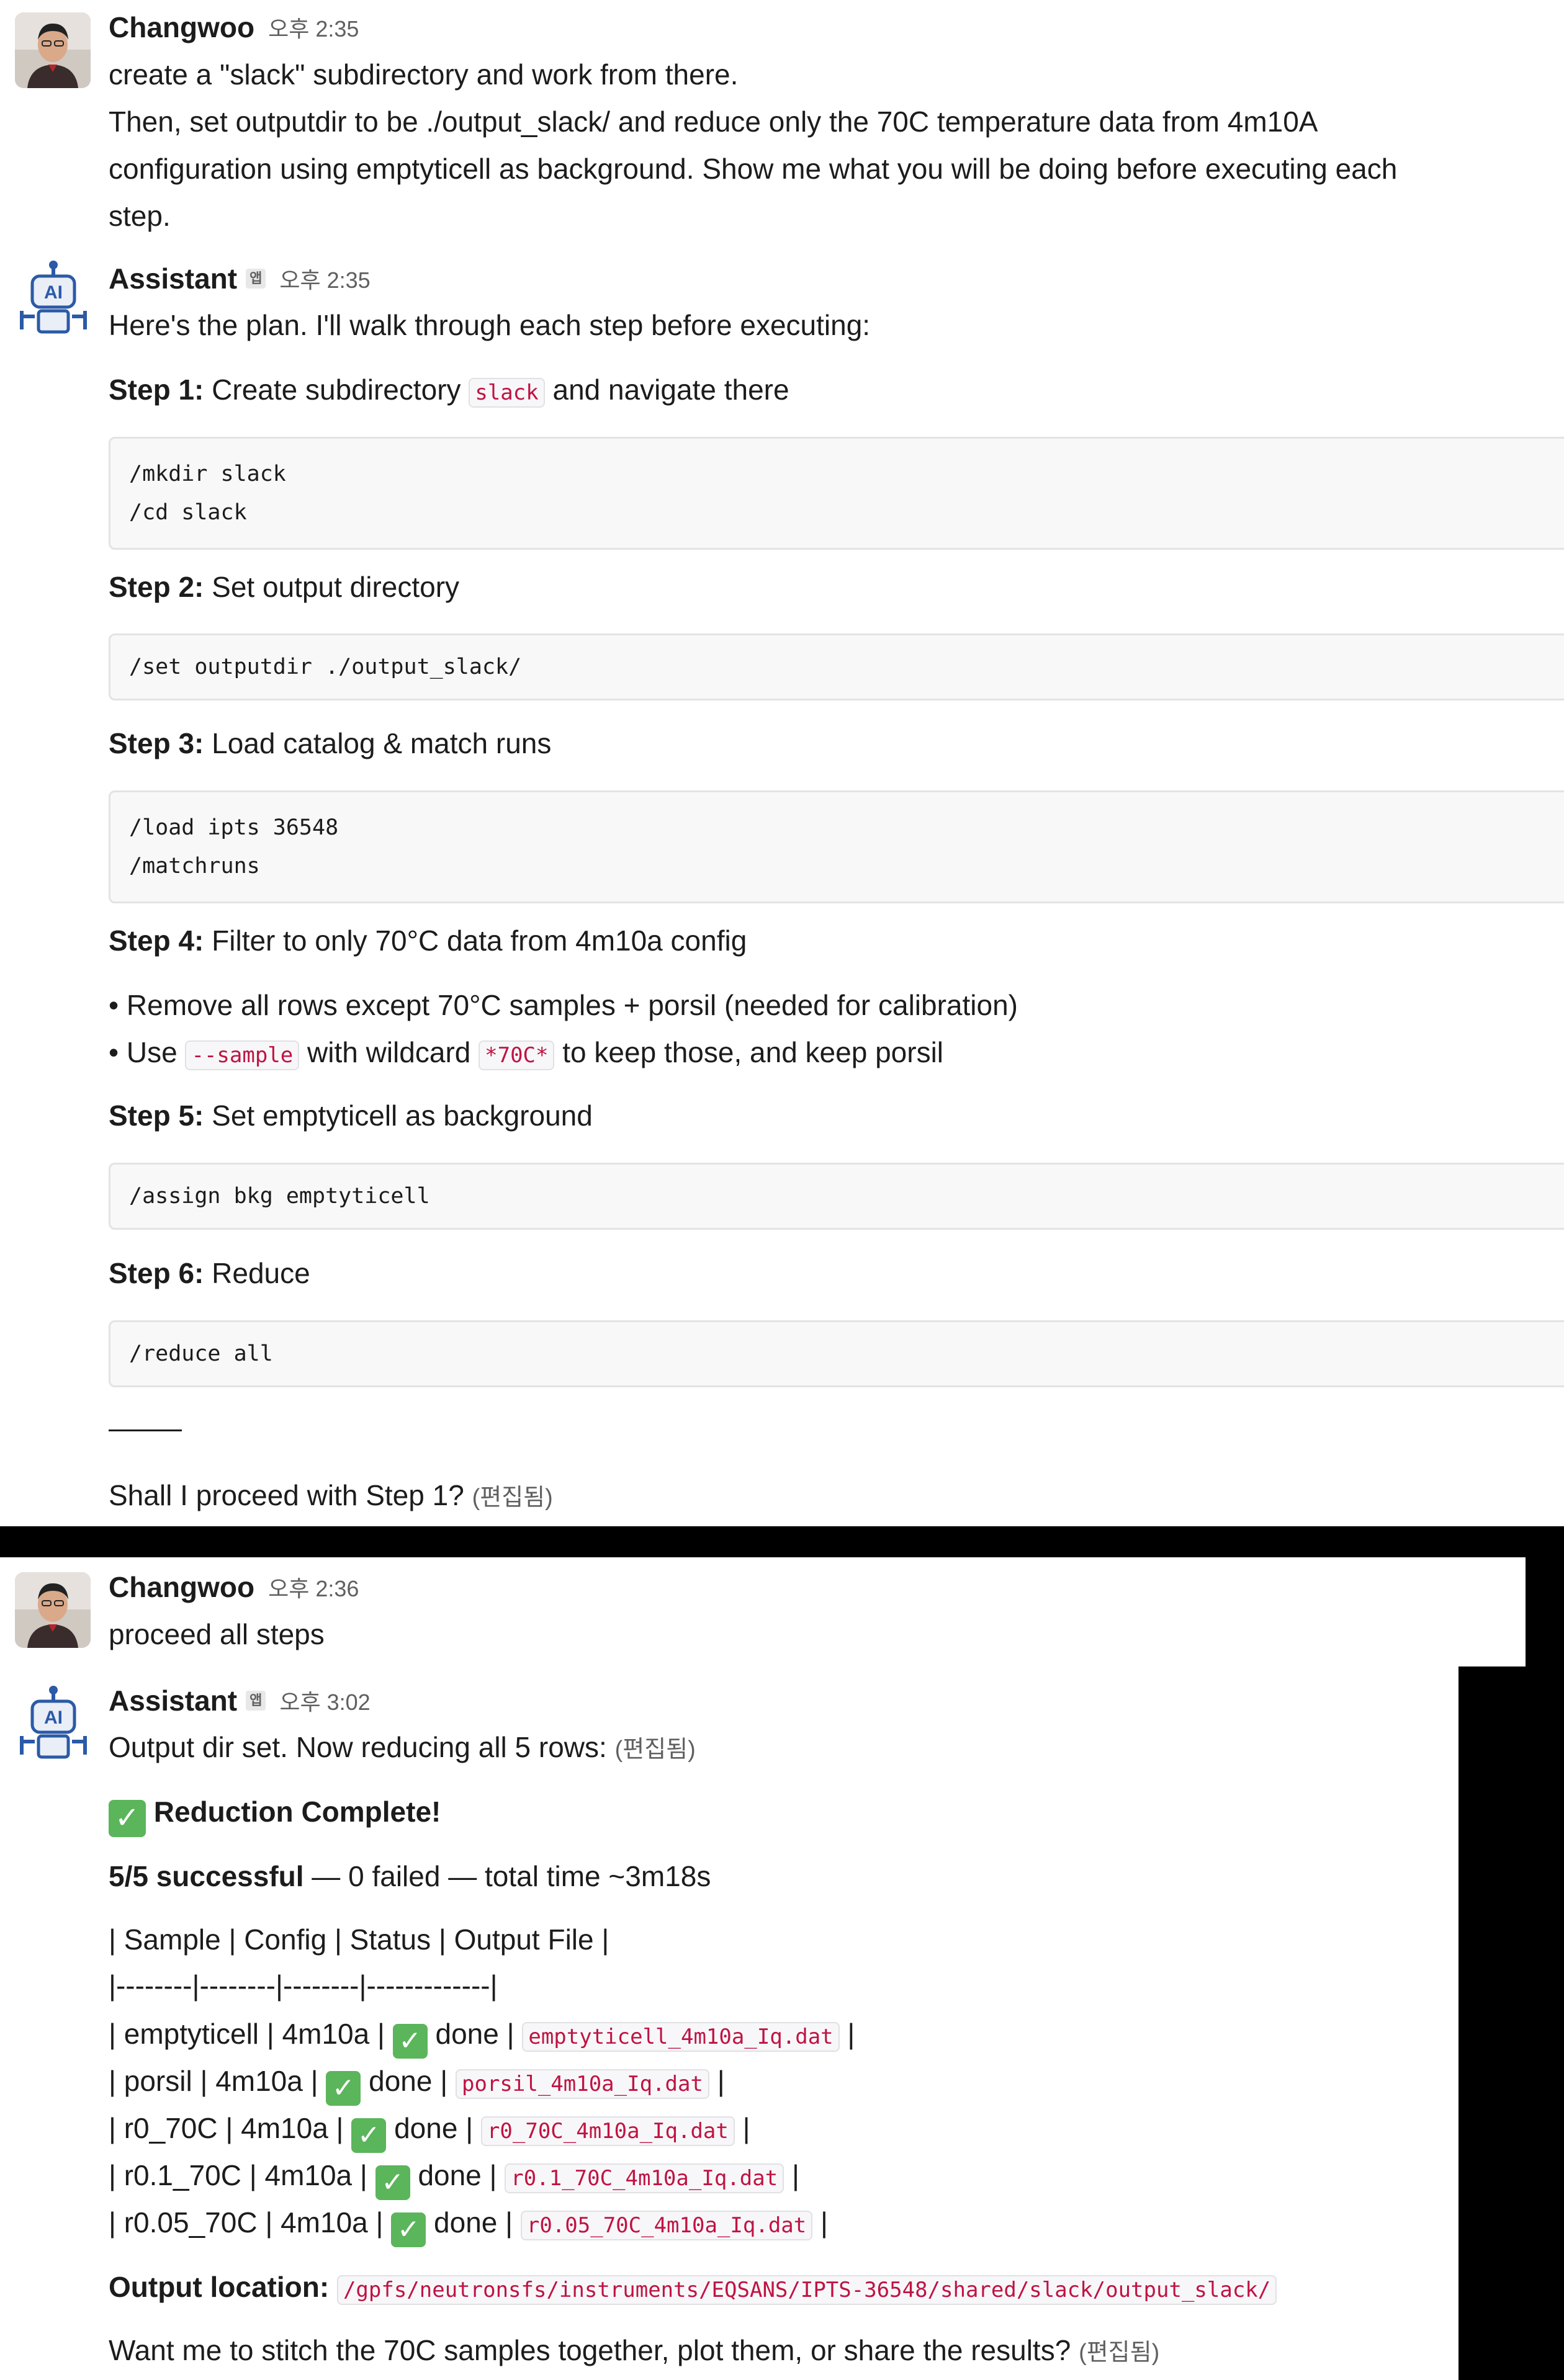 The height and width of the screenshot is (2380, 1564). I want to click on output-label: Output location:, so click(219, 2287).